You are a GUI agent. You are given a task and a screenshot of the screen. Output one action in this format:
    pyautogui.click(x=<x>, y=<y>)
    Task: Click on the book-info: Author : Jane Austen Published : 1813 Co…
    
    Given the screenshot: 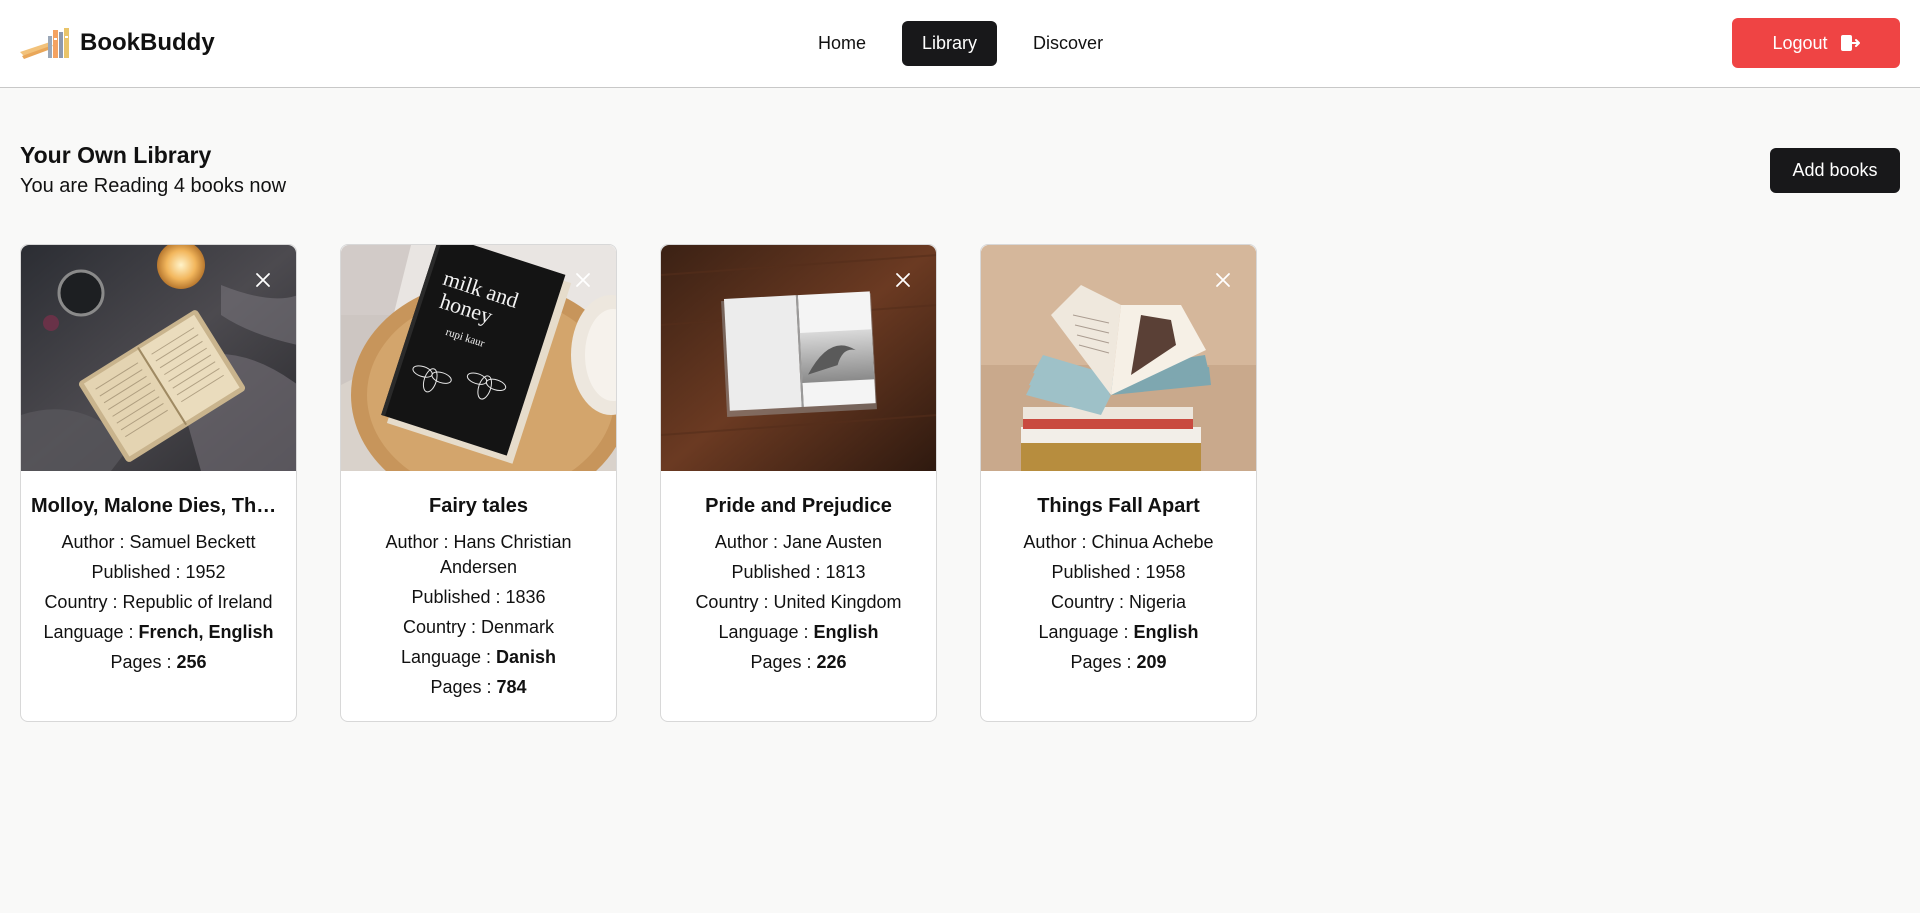 What is the action you would take?
    pyautogui.click(x=798, y=602)
    